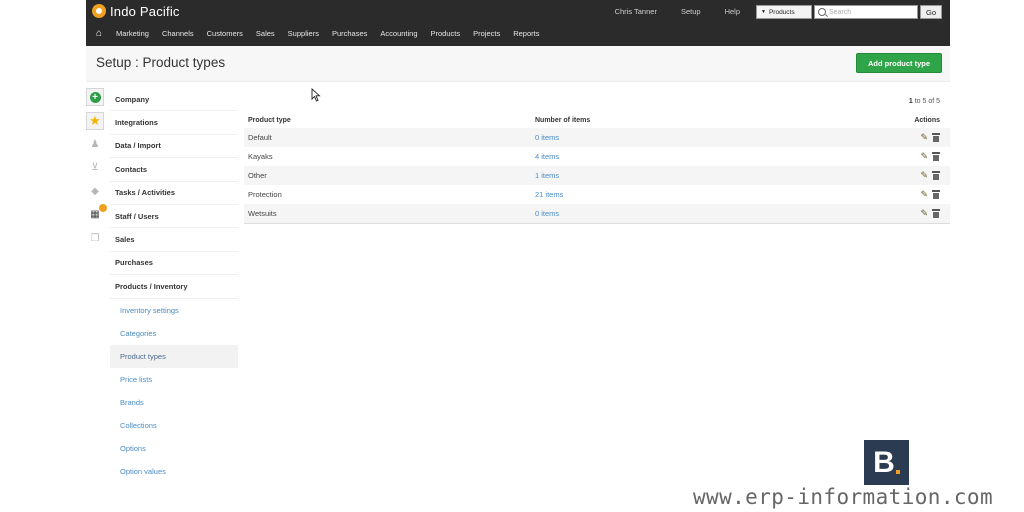  I want to click on search-go-button: Go, so click(931, 12).